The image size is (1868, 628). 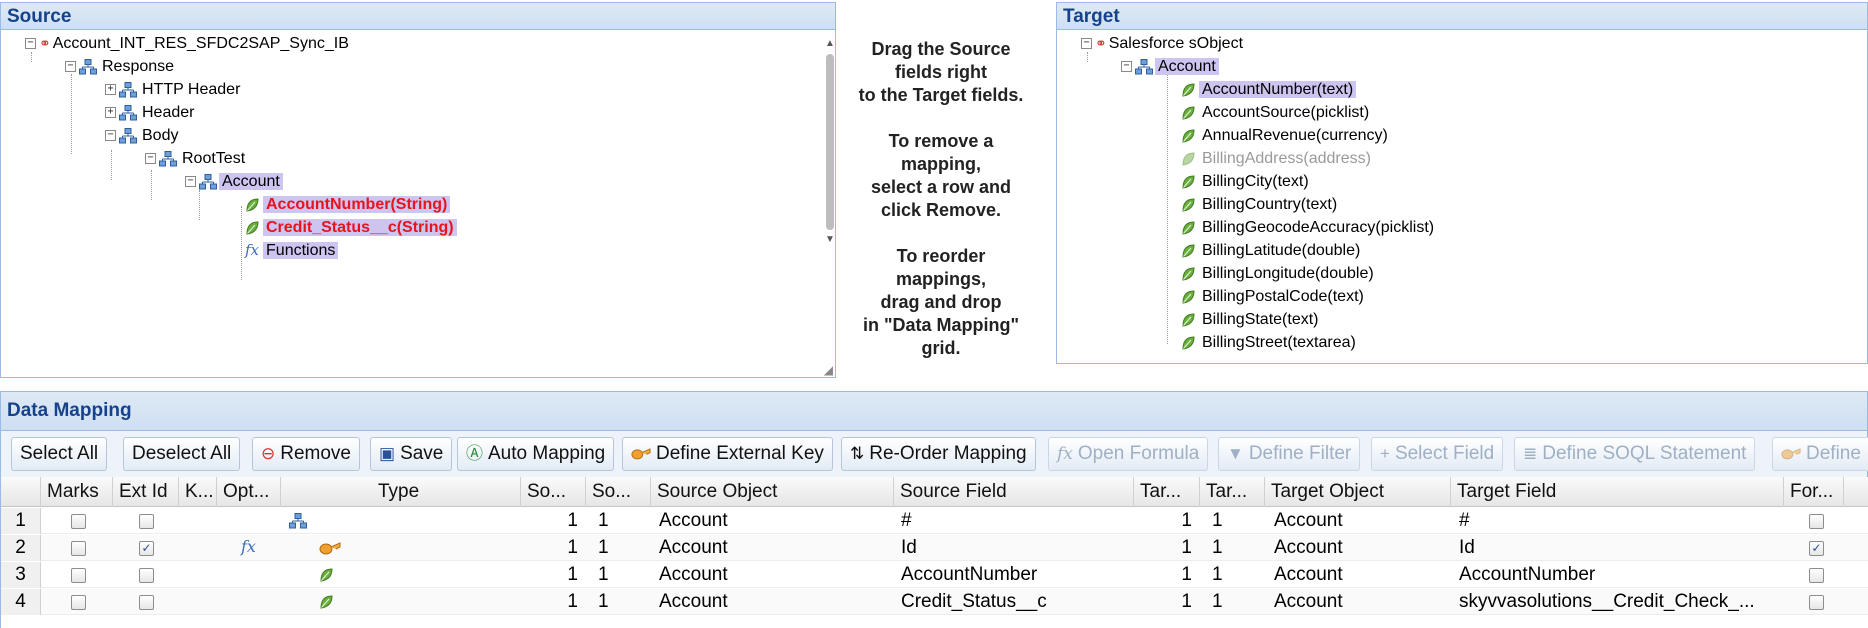 What do you see at coordinates (830, 43) in the screenshot?
I see `scroll-up-icon: ▲` at bounding box center [830, 43].